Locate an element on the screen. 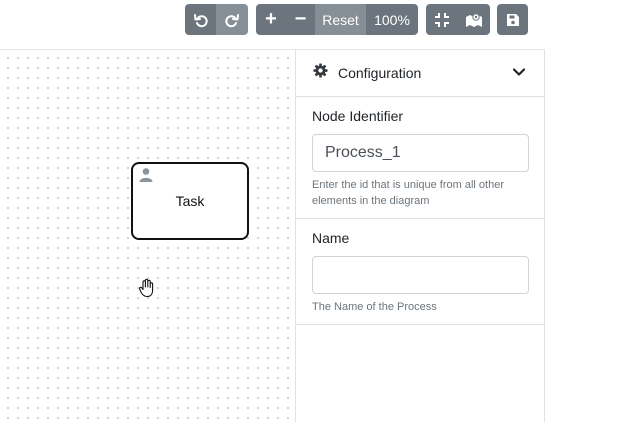  task-node: Task is located at coordinates (190, 201).